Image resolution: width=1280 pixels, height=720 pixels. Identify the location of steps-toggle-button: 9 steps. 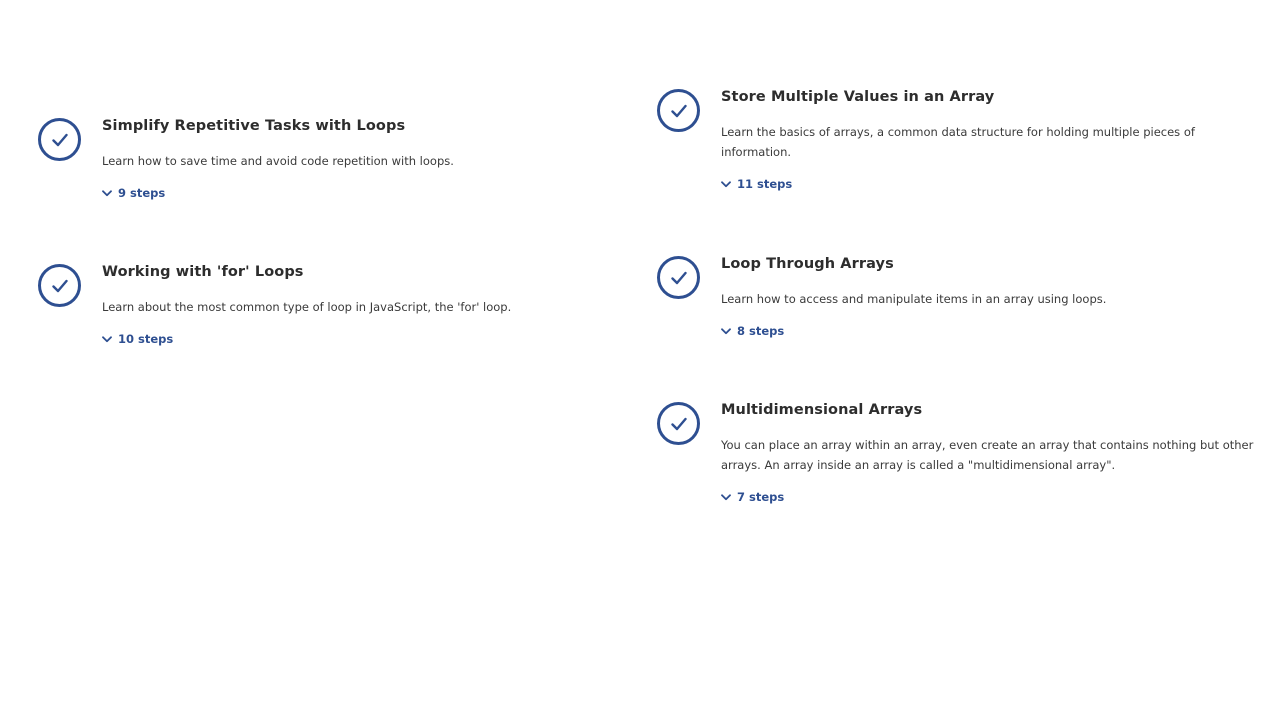
(133, 193).